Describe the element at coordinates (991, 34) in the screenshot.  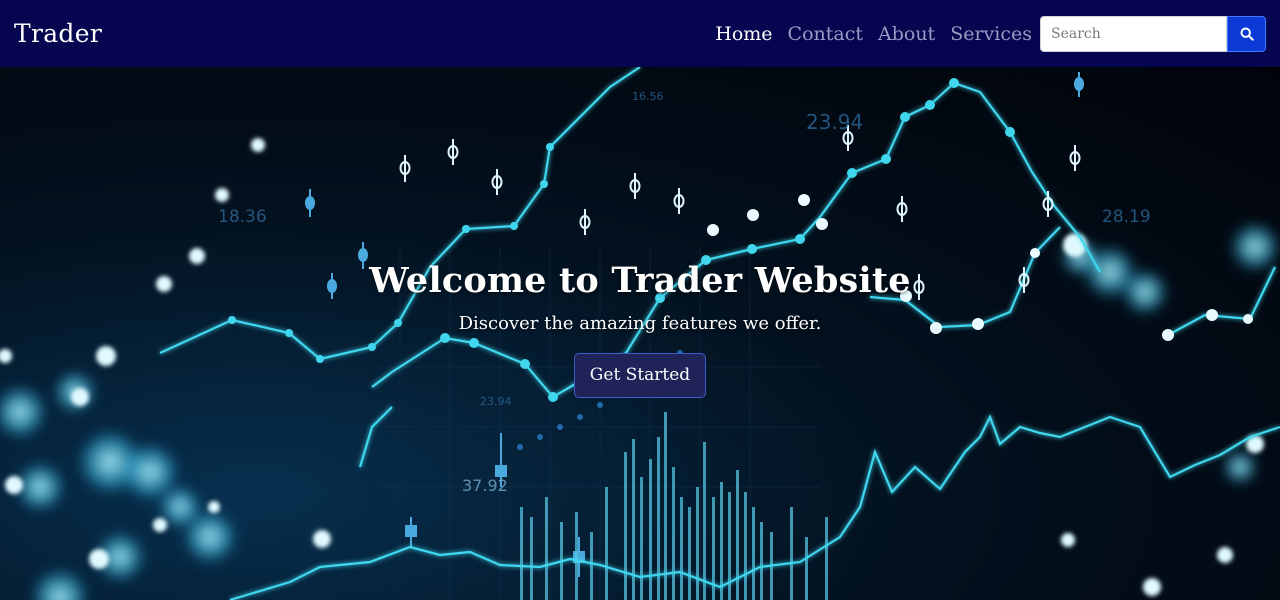
I see `nav-link-services: Services` at that location.